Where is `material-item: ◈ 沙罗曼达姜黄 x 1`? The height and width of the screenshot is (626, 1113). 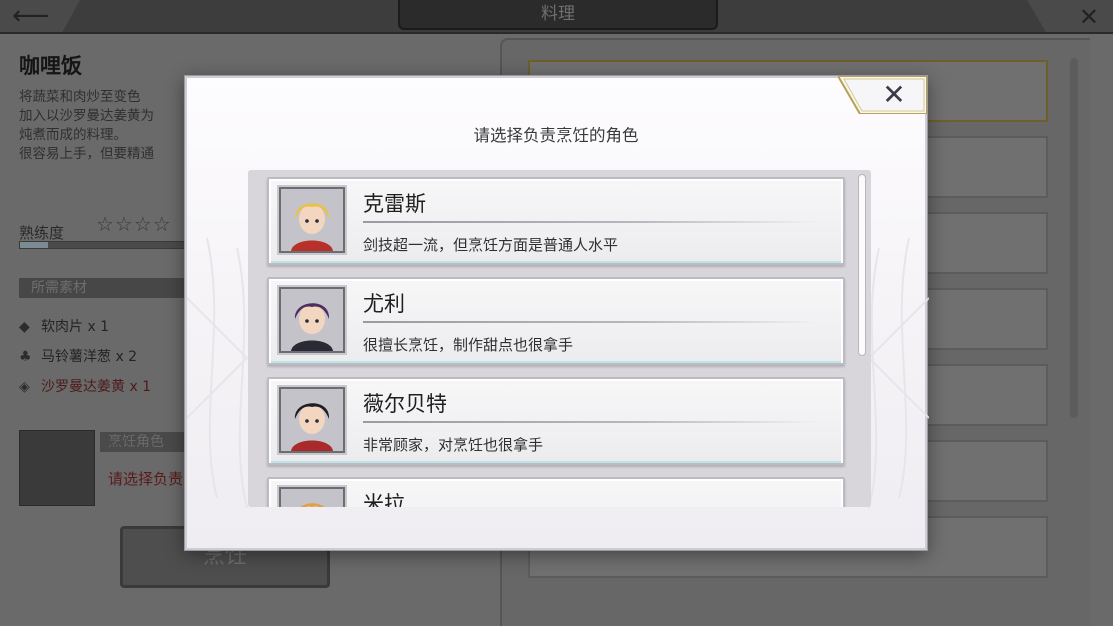
material-item: ◈ 沙罗曼达姜黄 x 1 is located at coordinates (85, 386).